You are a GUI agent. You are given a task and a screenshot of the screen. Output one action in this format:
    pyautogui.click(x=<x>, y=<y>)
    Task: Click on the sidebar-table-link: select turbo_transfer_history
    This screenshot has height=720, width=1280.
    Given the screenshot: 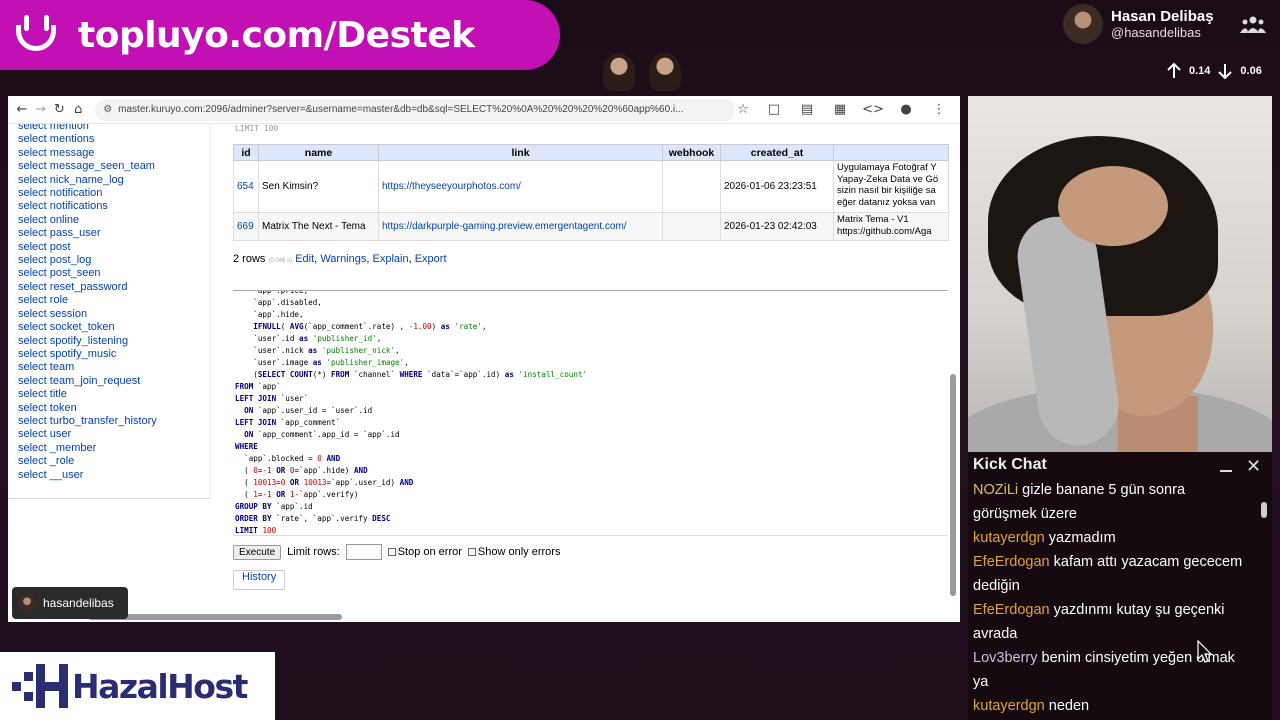 What is the action you would take?
    pyautogui.click(x=114, y=421)
    